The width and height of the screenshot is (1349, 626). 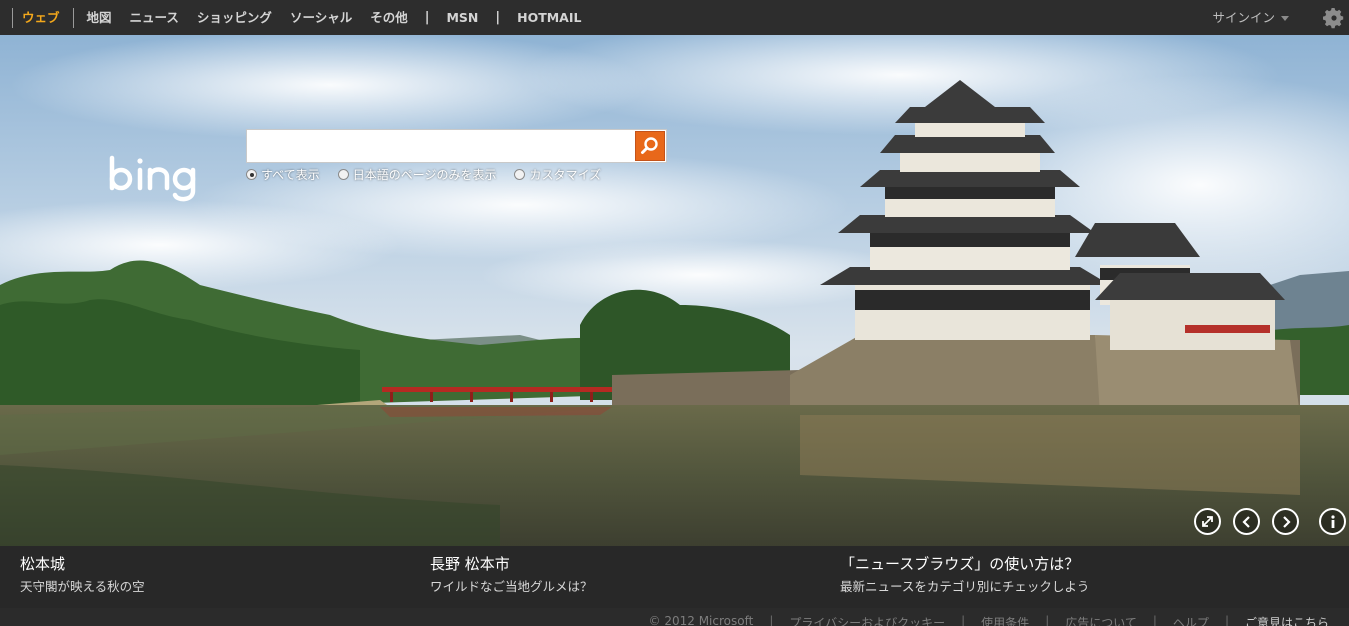 I want to click on copyright: © 2012 Microsoft, so click(x=701, y=620).